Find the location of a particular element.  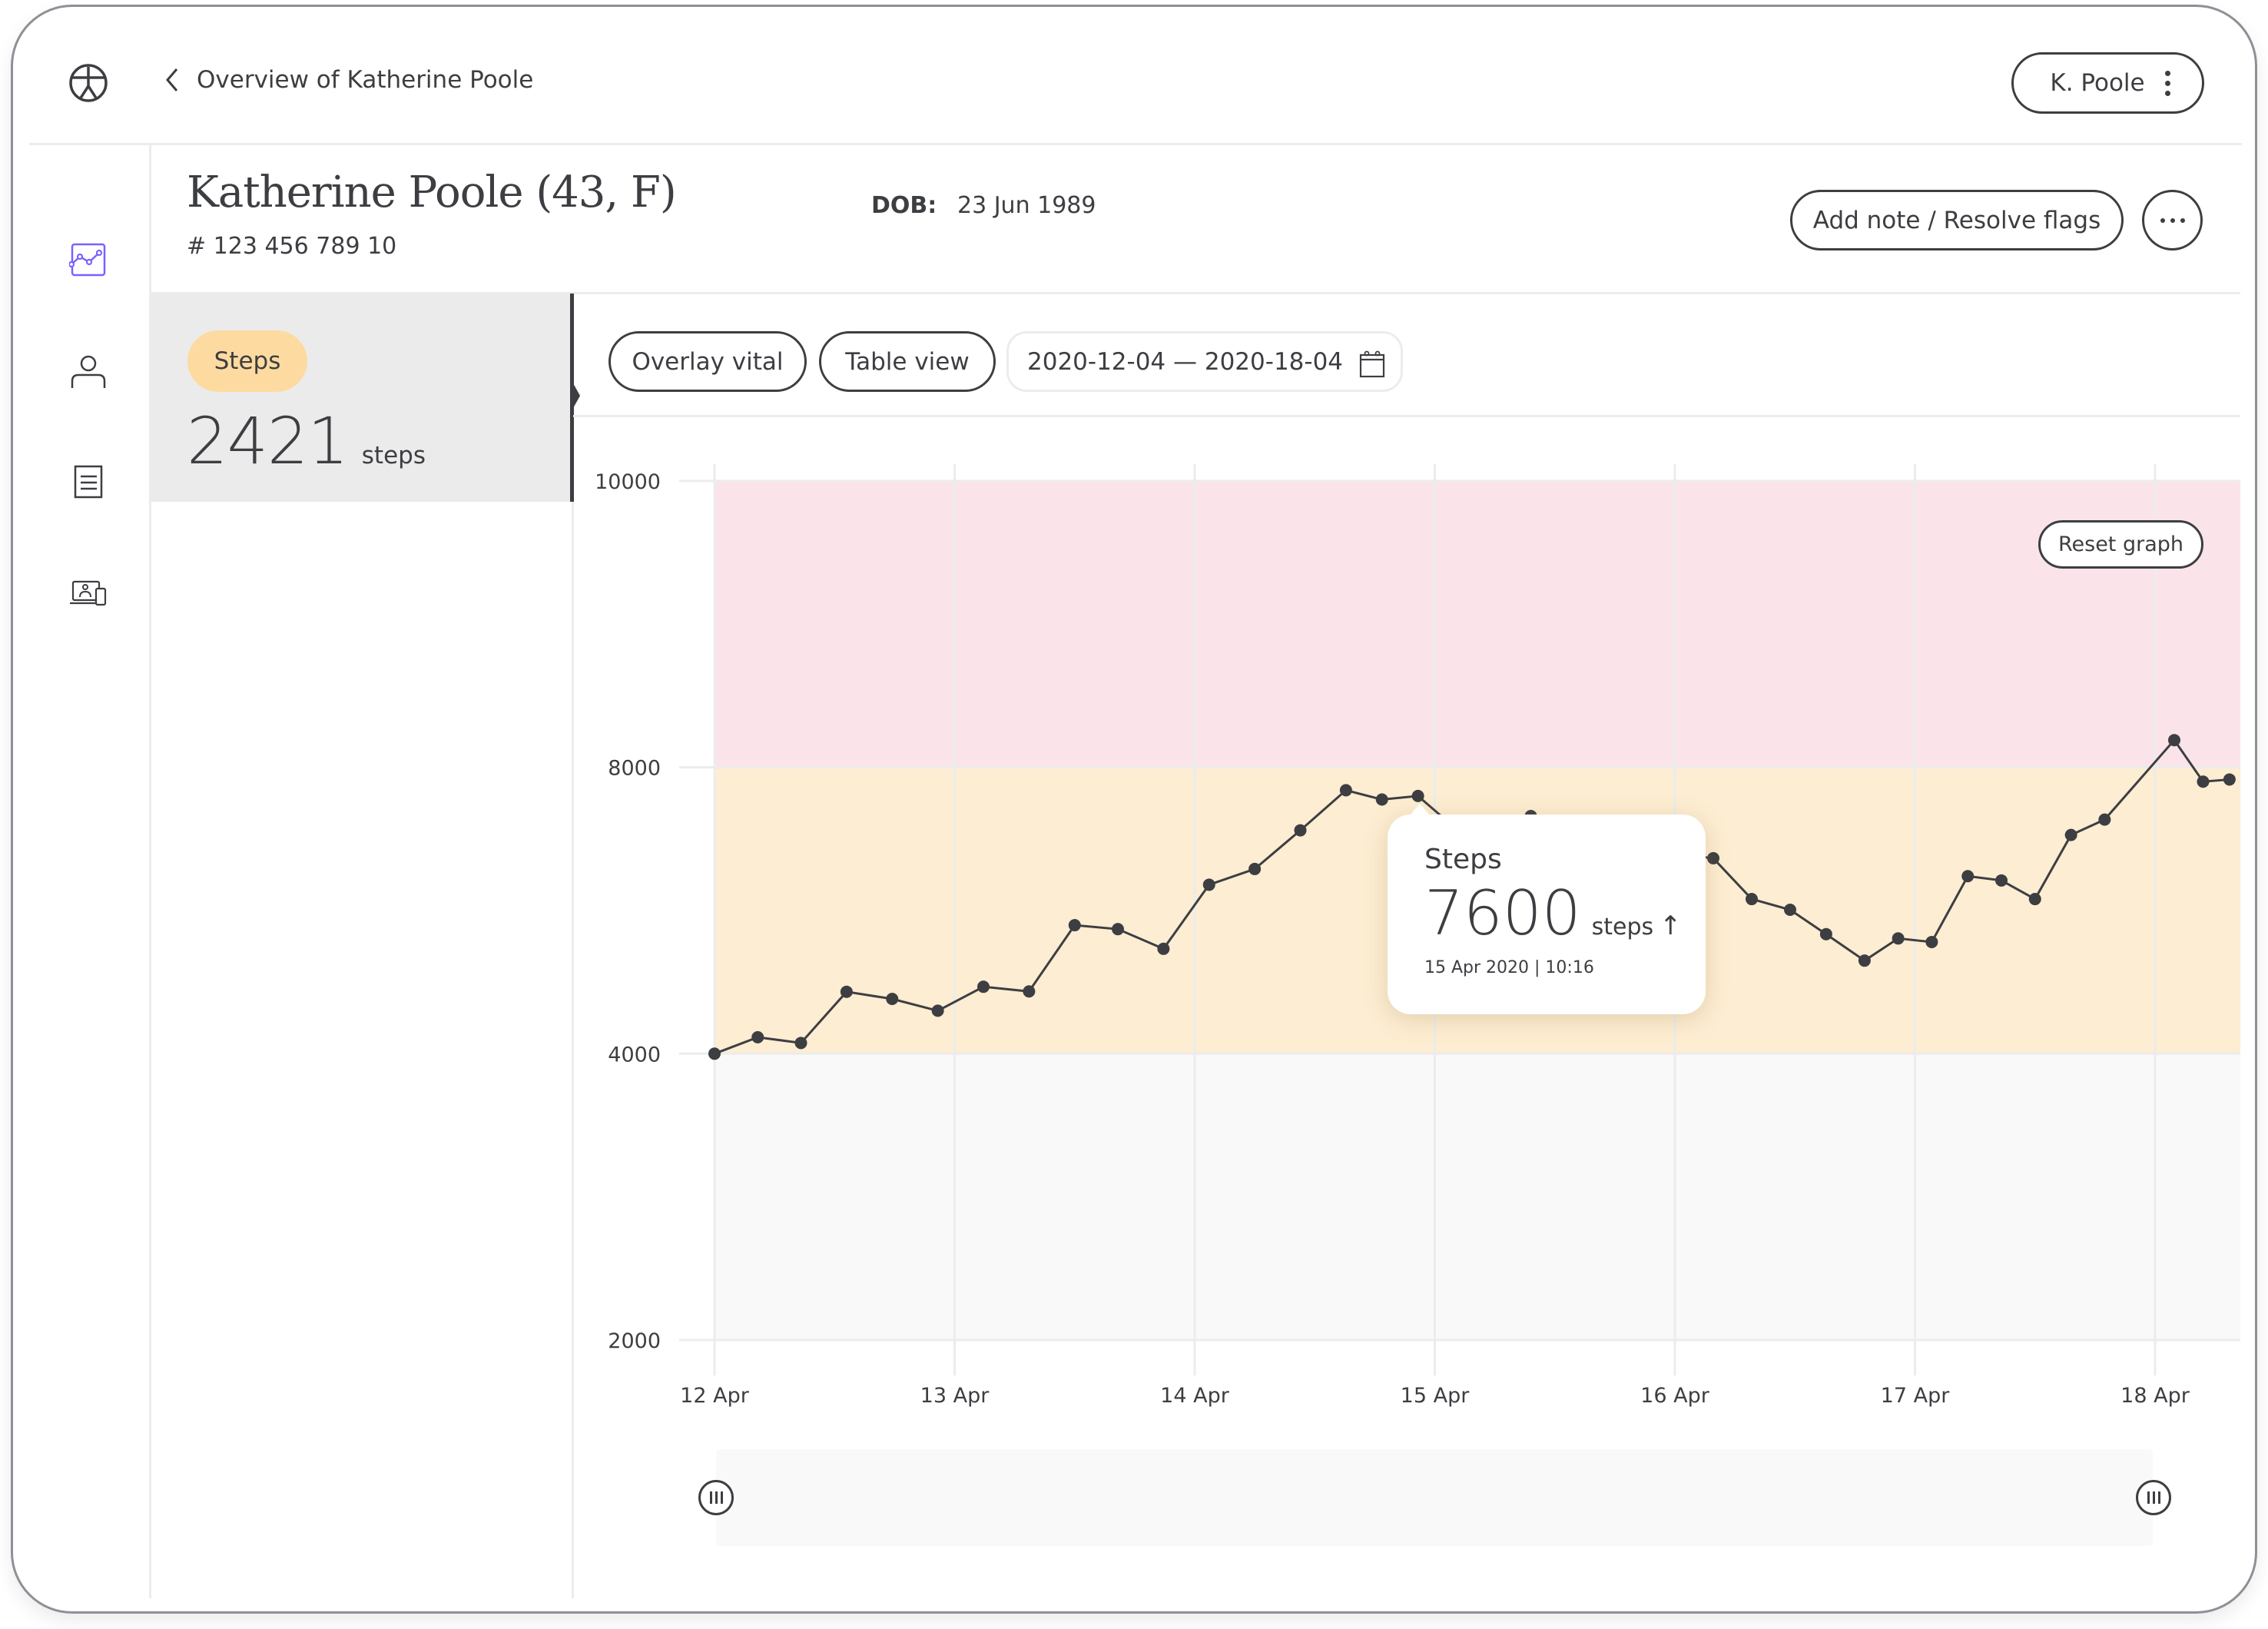

x-tick-label: 18 Apr is located at coordinates (2155, 1396).